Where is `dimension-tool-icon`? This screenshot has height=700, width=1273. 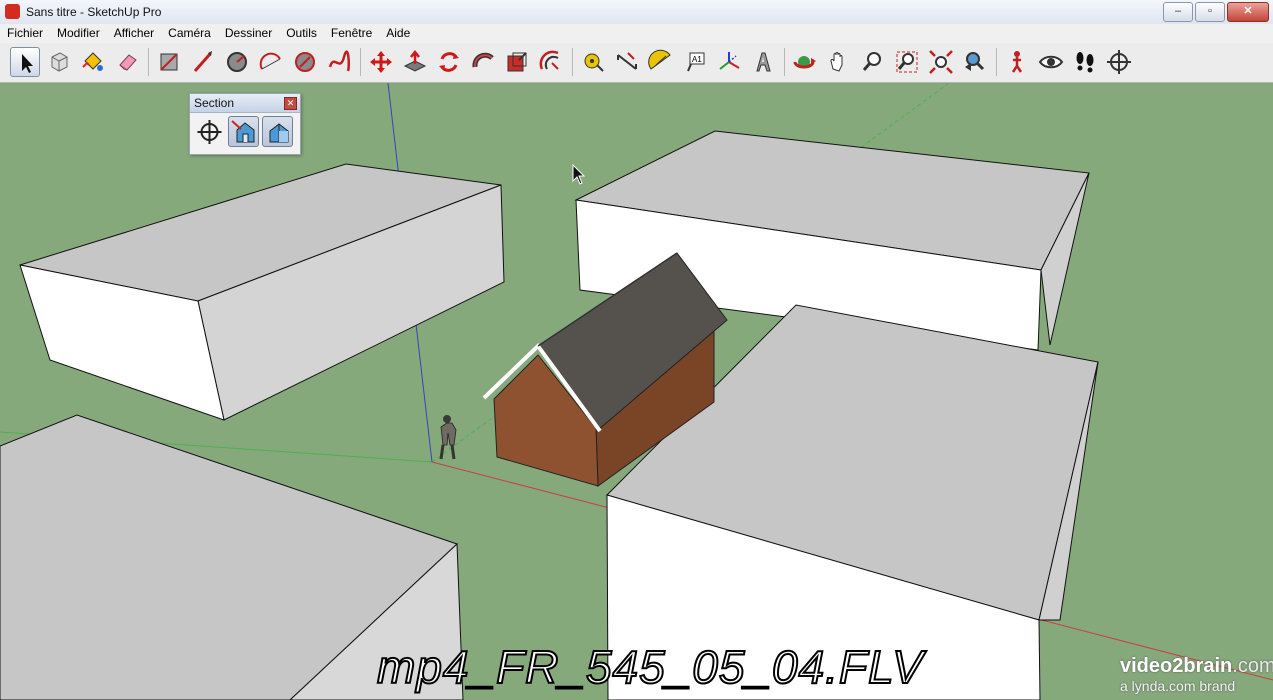
dimension-tool-icon is located at coordinates (627, 62).